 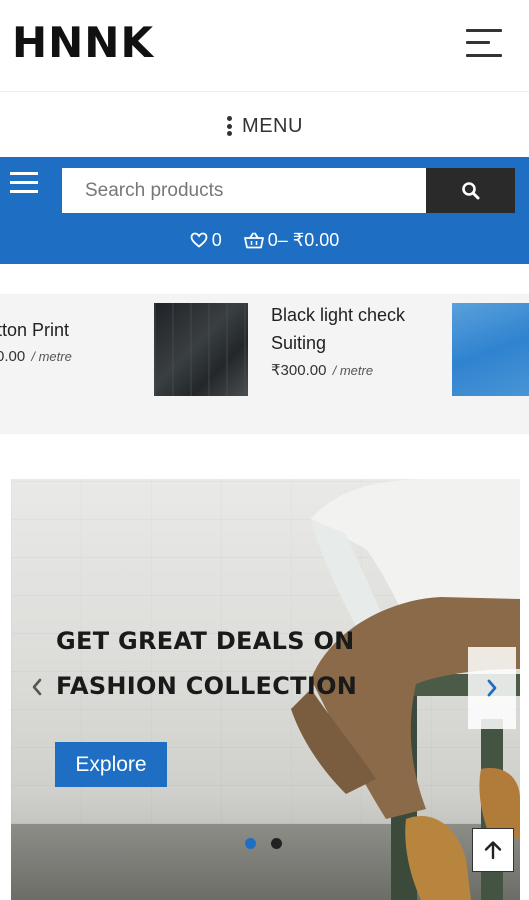 What do you see at coordinates (199, 240) in the screenshot?
I see `heart-icon` at bounding box center [199, 240].